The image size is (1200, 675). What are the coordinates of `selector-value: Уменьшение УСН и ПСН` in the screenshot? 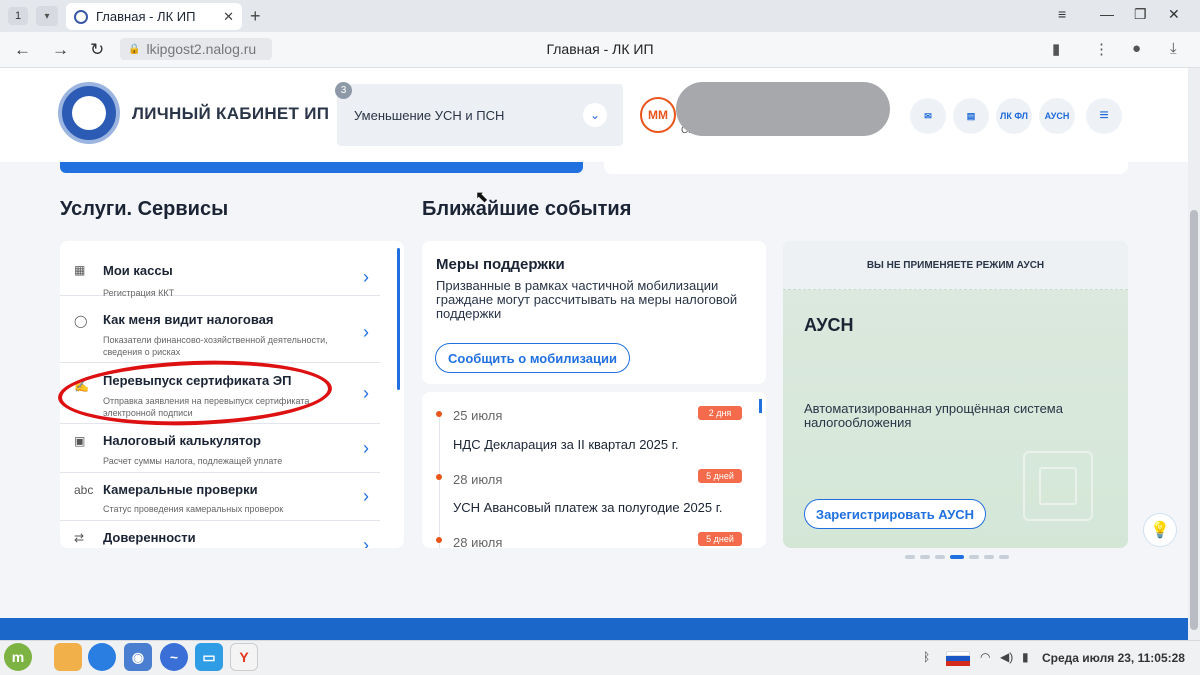 It's located at (429, 115).